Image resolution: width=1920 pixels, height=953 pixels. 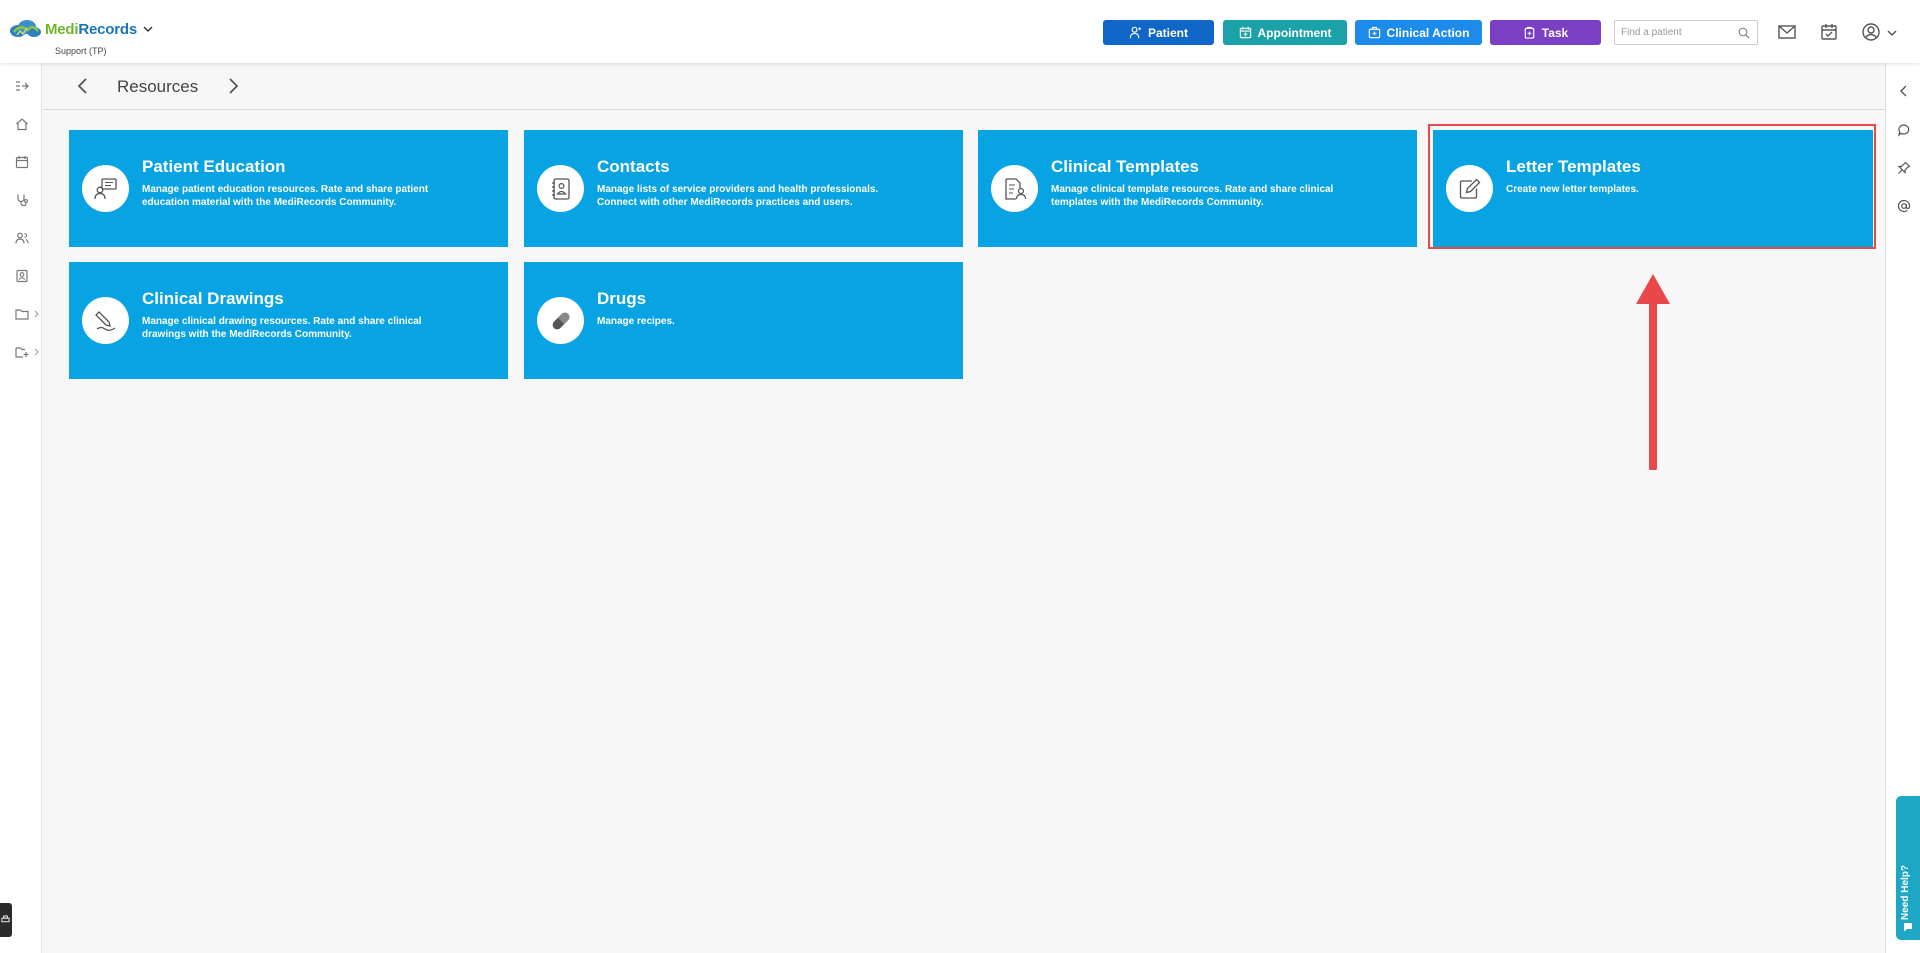 I want to click on document-person-icon, so click(x=1015, y=188).